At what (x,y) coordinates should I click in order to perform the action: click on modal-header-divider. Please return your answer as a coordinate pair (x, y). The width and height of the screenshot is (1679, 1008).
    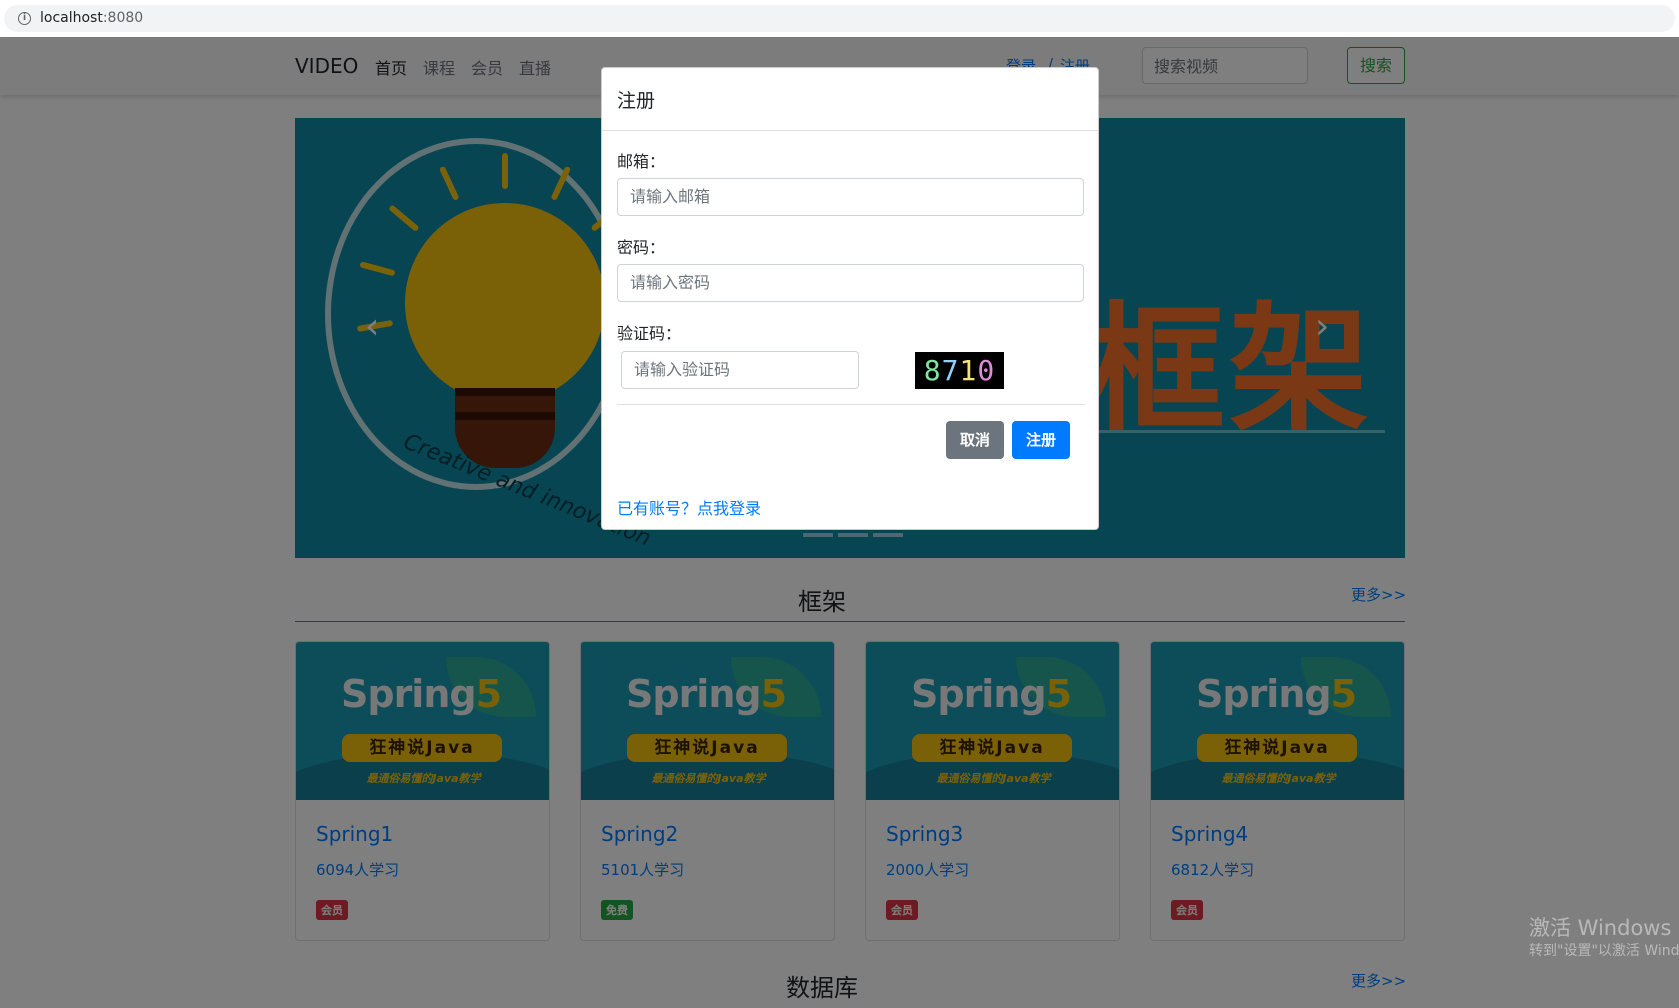
    Looking at the image, I should click on (850, 130).